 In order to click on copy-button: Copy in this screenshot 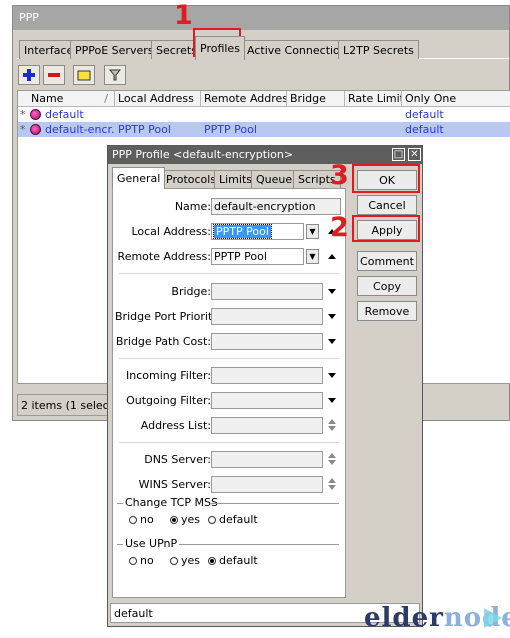, I will do `click(387, 286)`.